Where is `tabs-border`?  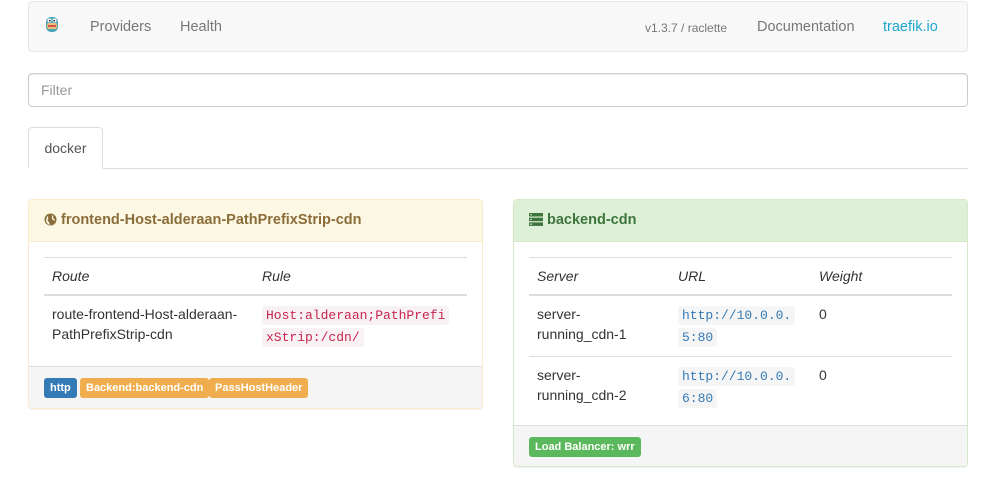
tabs-border is located at coordinates (498, 168).